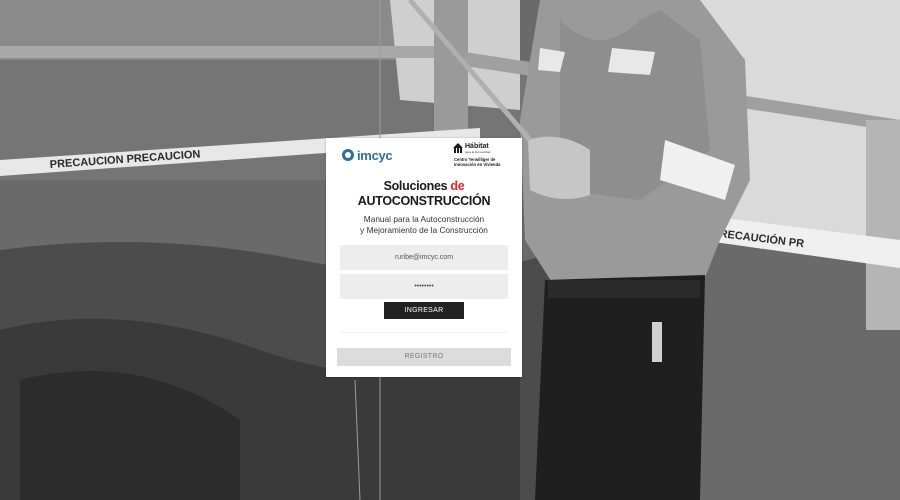 The width and height of the screenshot is (900, 500). What do you see at coordinates (424, 201) in the screenshot?
I see `title-line-2: AUTOCONSTRUCCIÓN` at bounding box center [424, 201].